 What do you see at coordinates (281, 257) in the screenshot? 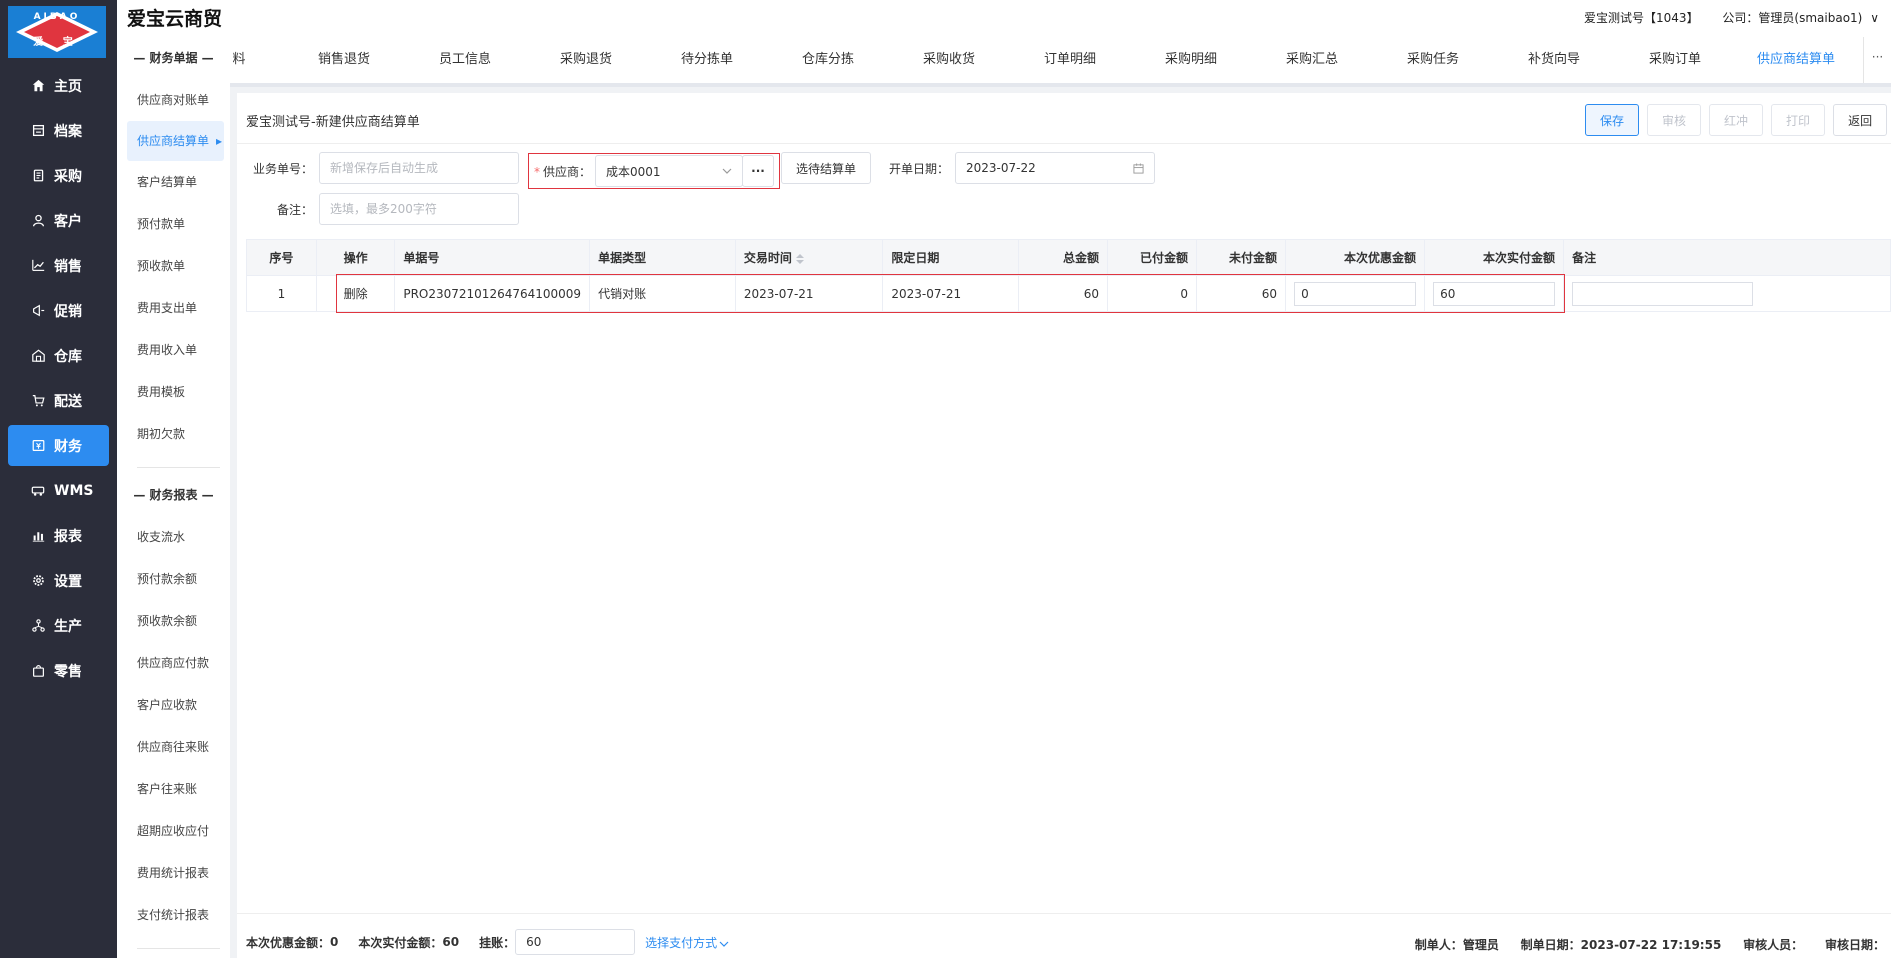
I see `col-header: 序号` at bounding box center [281, 257].